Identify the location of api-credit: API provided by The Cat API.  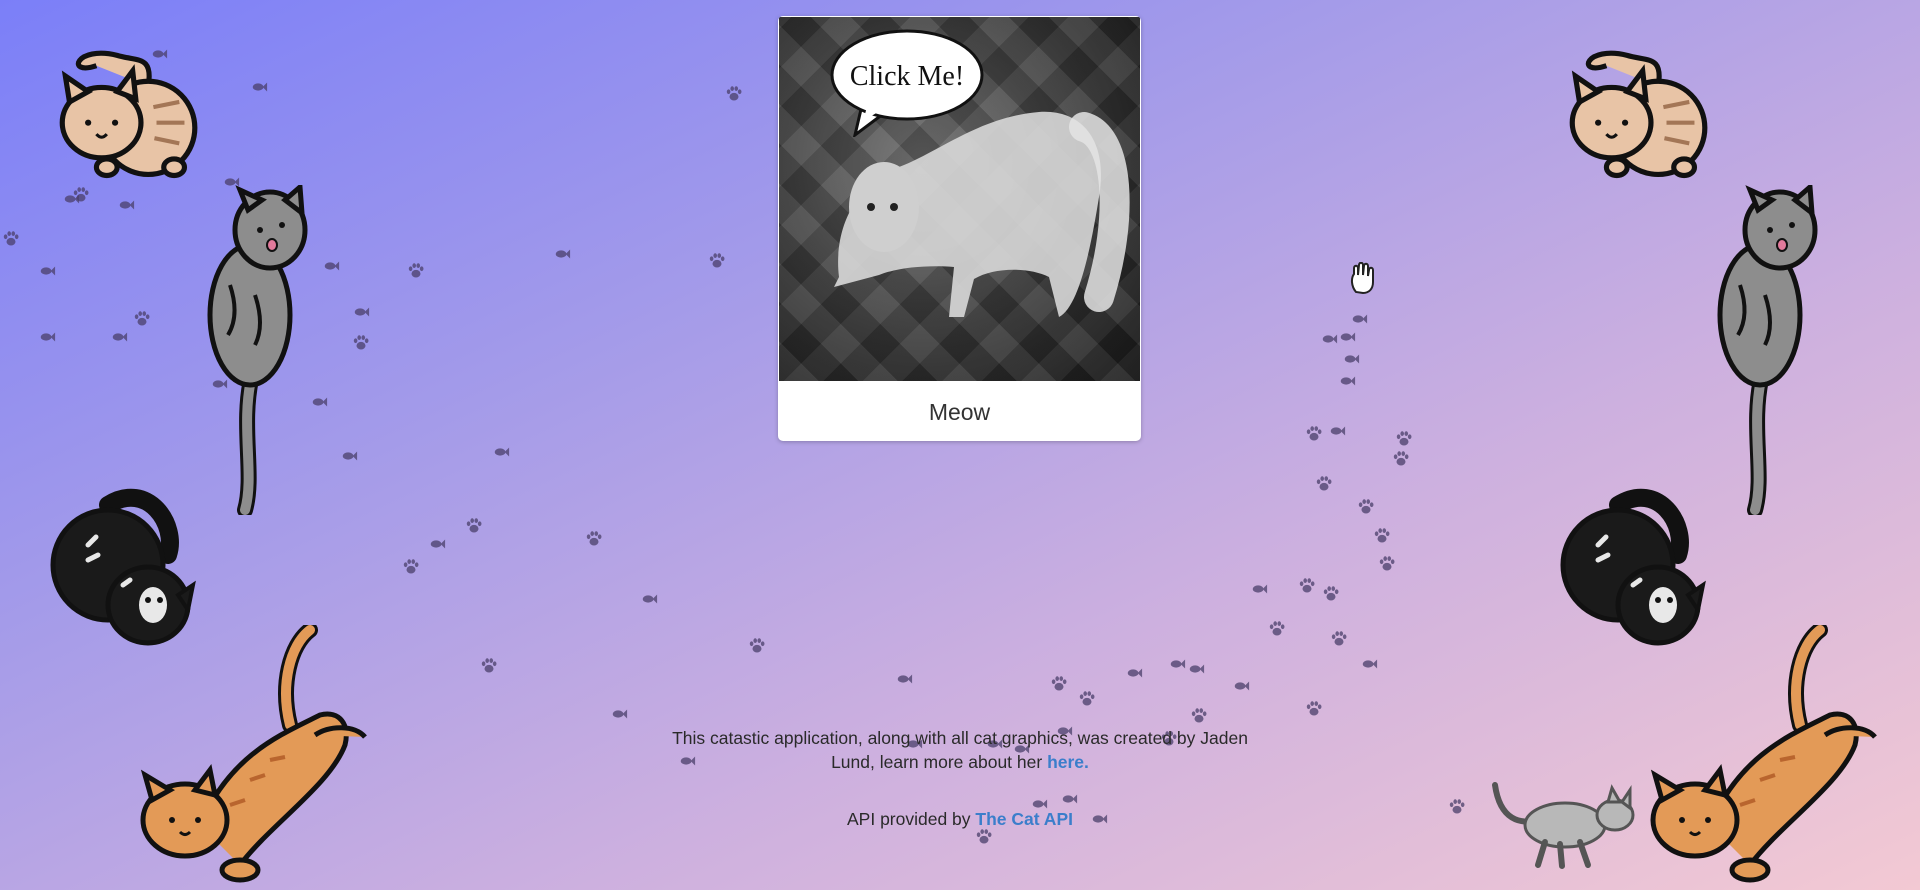
(960, 819).